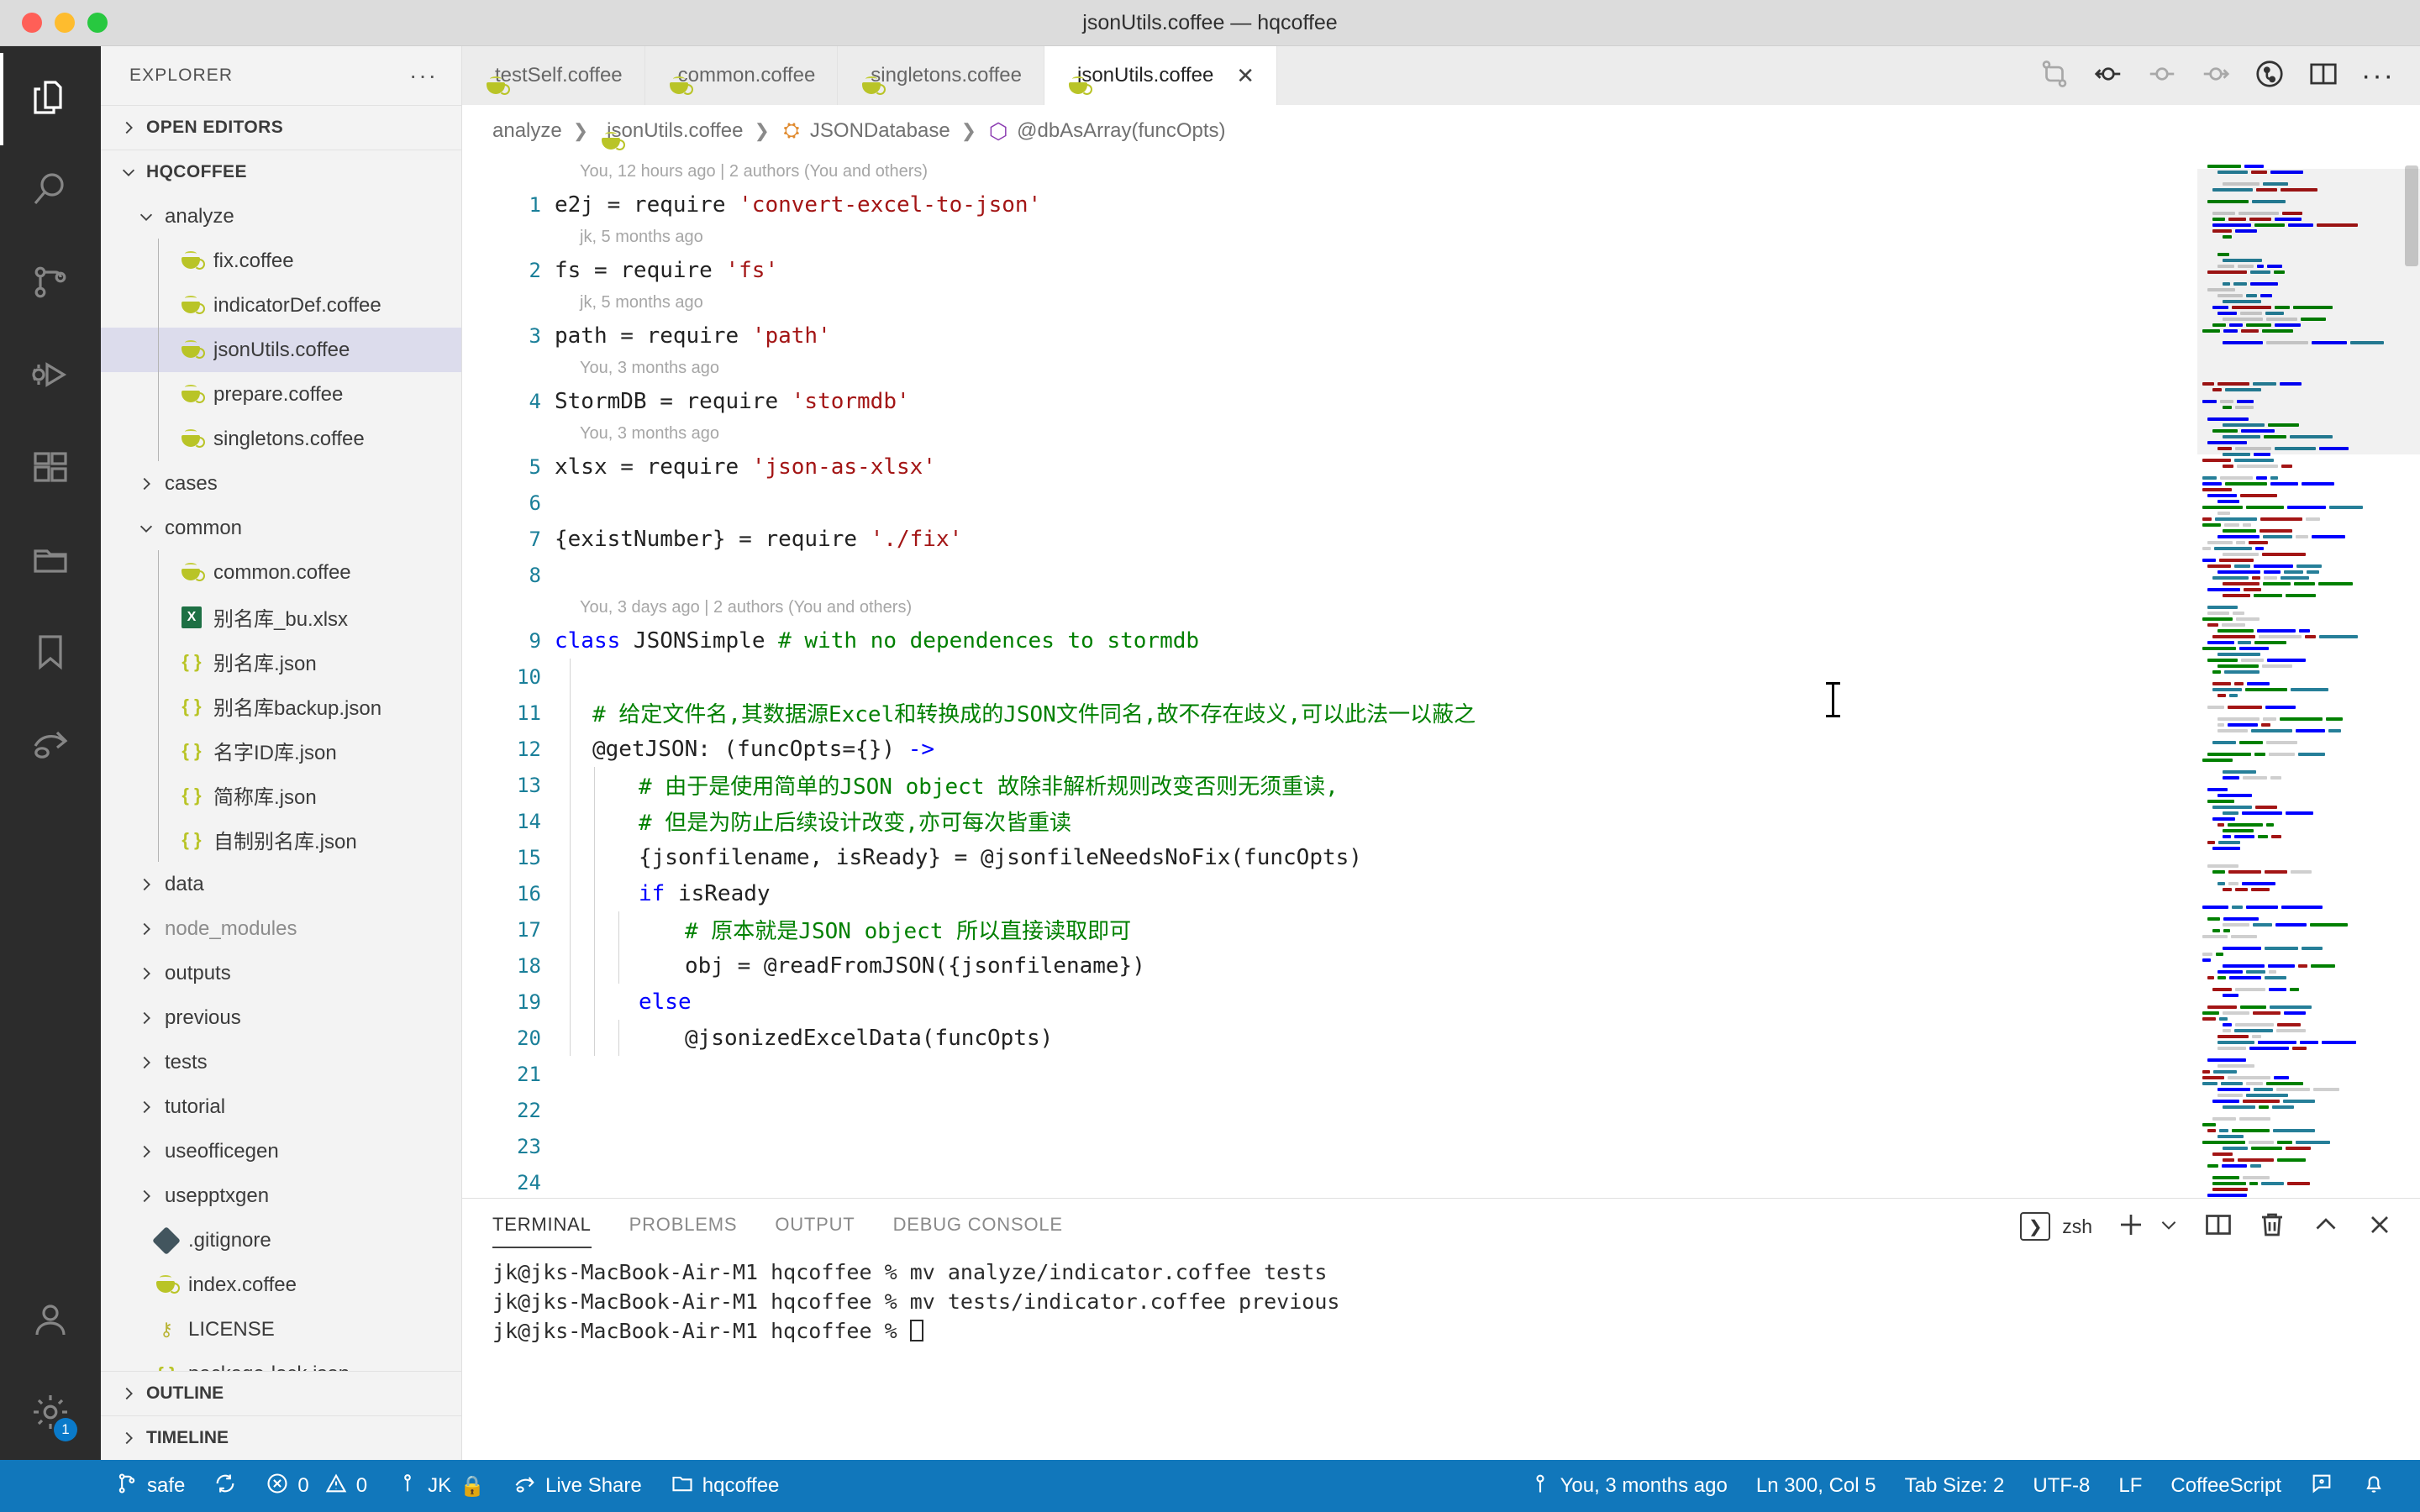  Describe the element at coordinates (2323, 76) in the screenshot. I see `split-editor-icon` at that location.